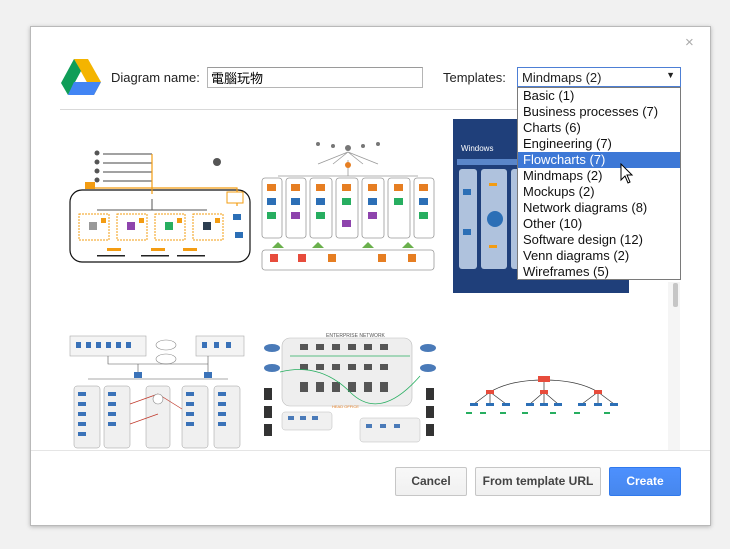  I want to click on thumbnail-scrollbar, so click(674, 366).